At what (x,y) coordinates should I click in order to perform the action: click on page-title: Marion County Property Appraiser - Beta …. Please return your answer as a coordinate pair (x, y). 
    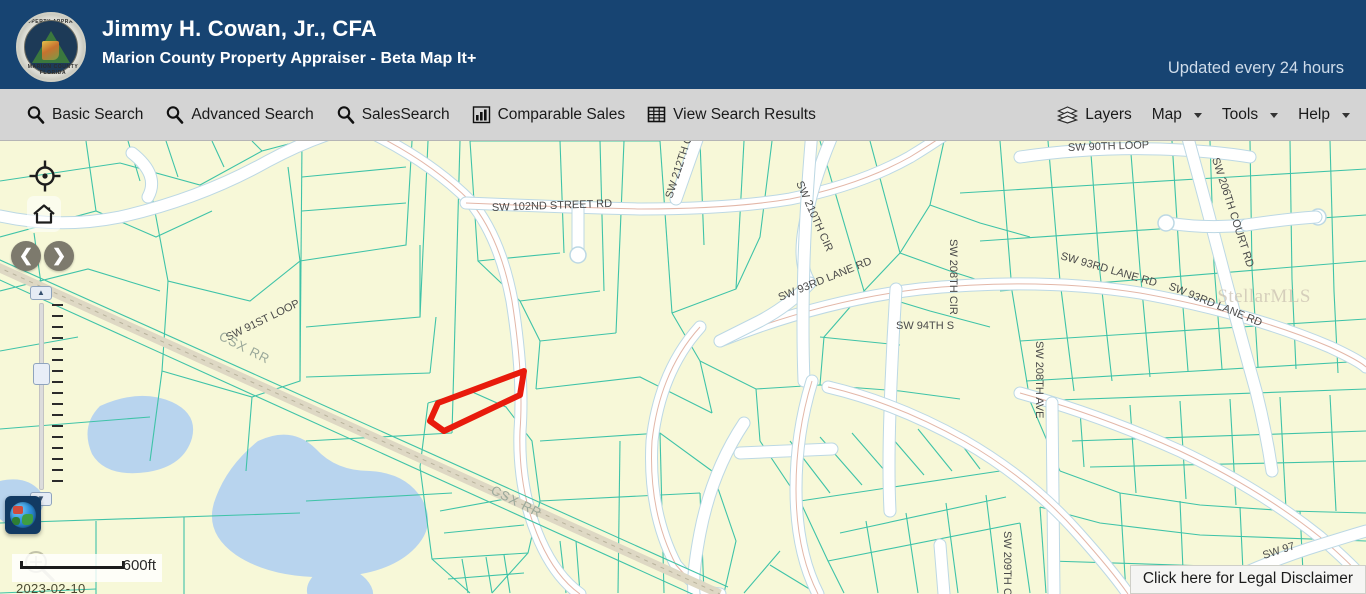
    Looking at the image, I should click on (289, 58).